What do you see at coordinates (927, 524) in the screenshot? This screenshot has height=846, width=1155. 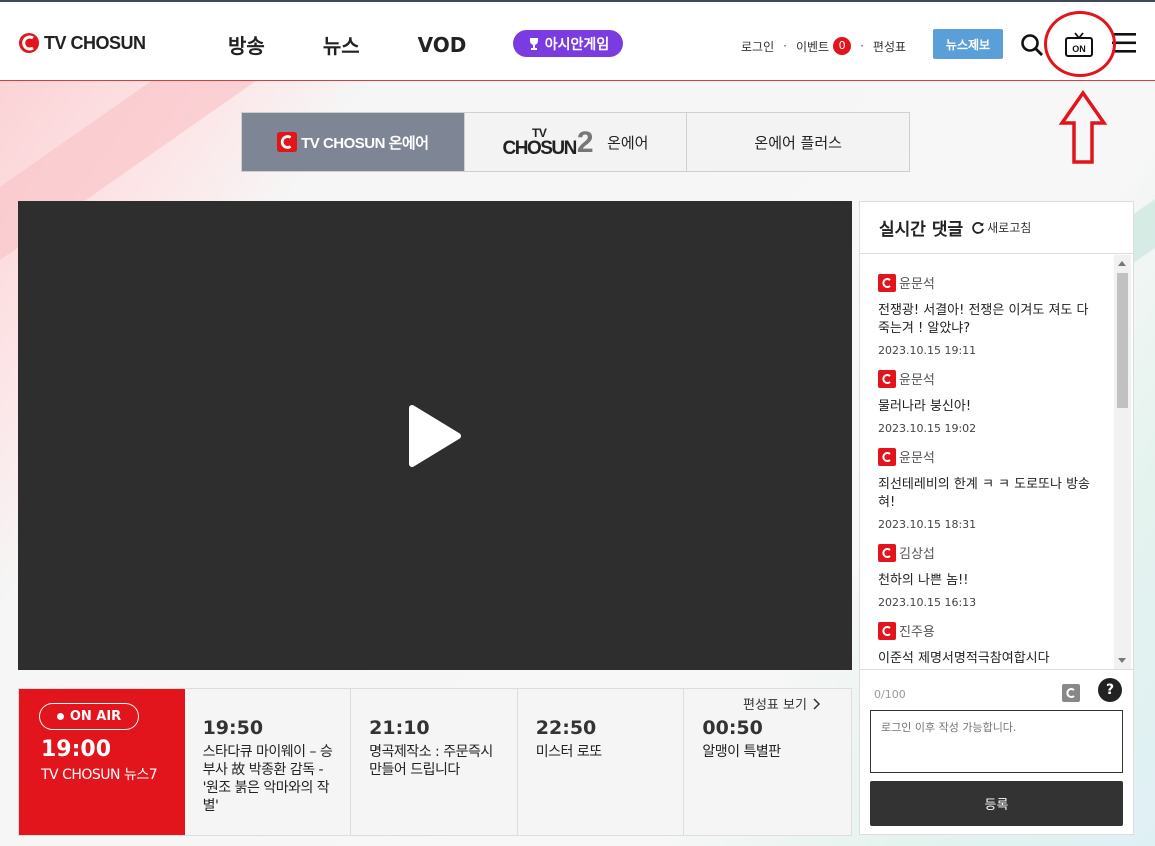 I see `comment-date: 2023.10.15 18:31` at bounding box center [927, 524].